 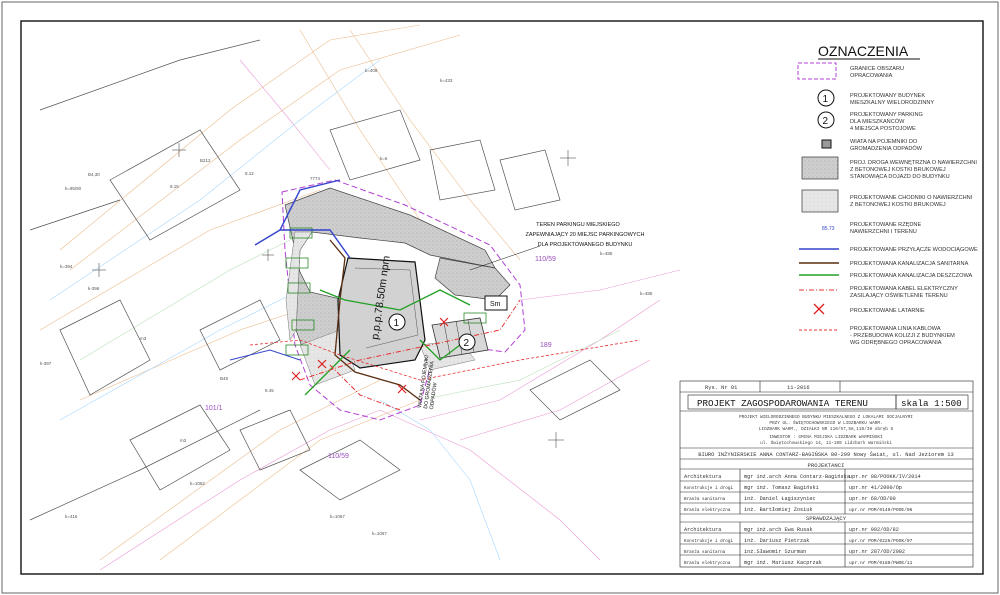 What do you see at coordinates (775, 552) in the screenshot?
I see `checker-2-name: inż.Sławomir Szurman` at bounding box center [775, 552].